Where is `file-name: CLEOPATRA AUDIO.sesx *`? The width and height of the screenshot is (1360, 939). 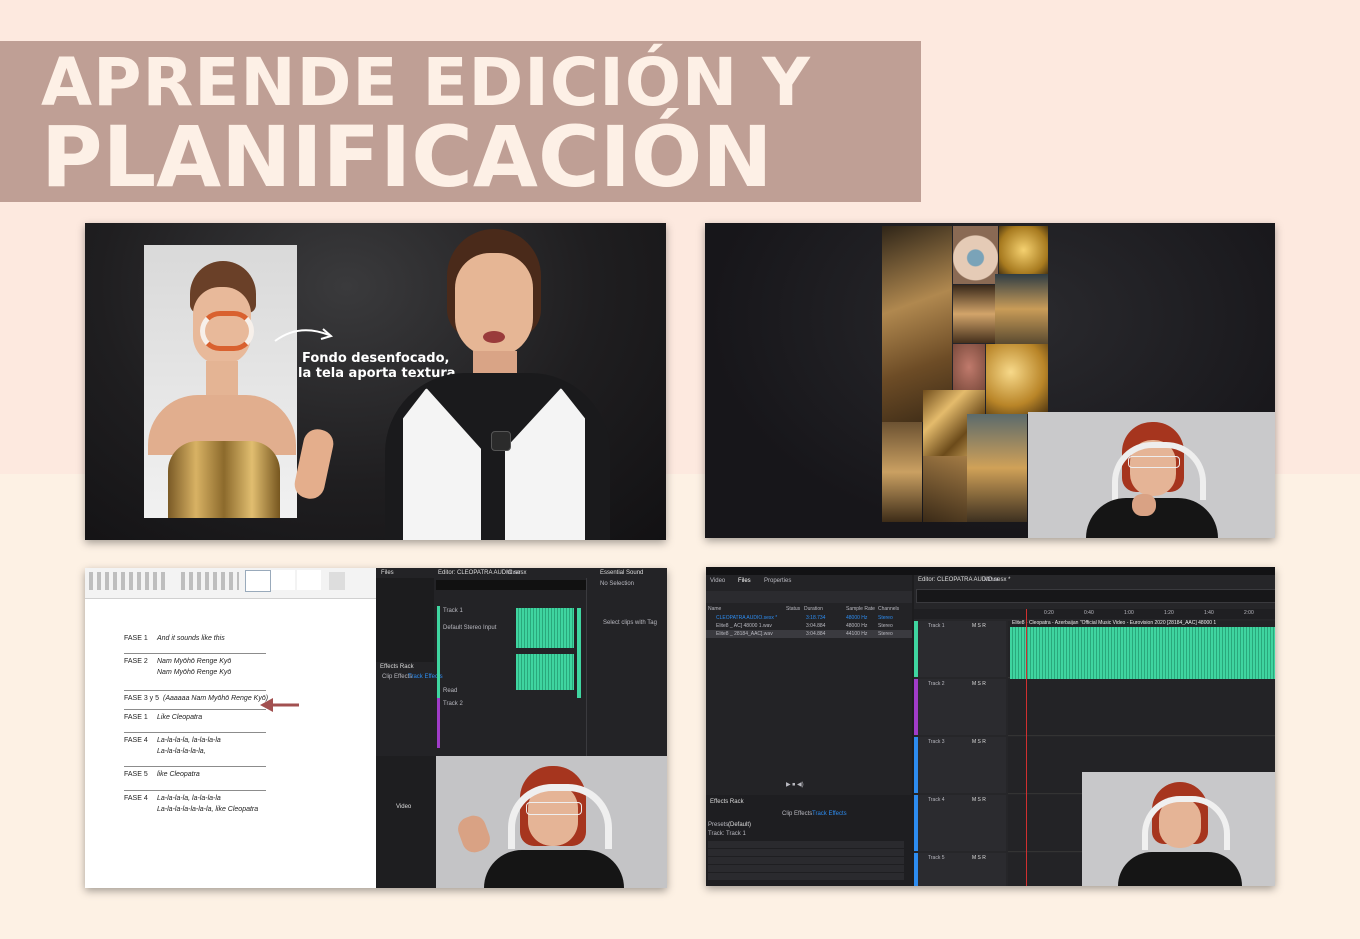
file-name: CLEOPATRA AUDIO.sesx * is located at coordinates (747, 618).